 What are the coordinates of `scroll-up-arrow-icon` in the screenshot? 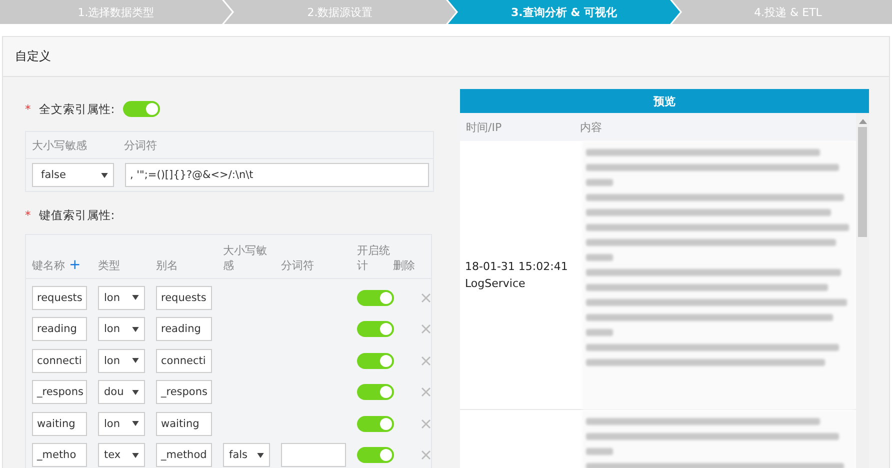 It's located at (862, 121).